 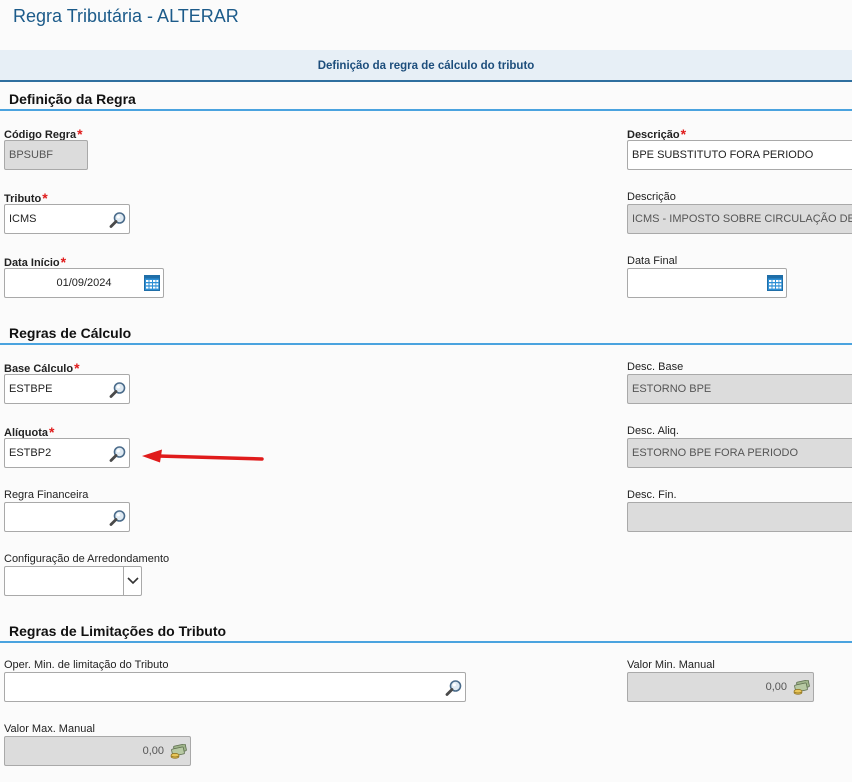 I want to click on section-regras-calculo: Regras de Cálculo, so click(x=426, y=334).